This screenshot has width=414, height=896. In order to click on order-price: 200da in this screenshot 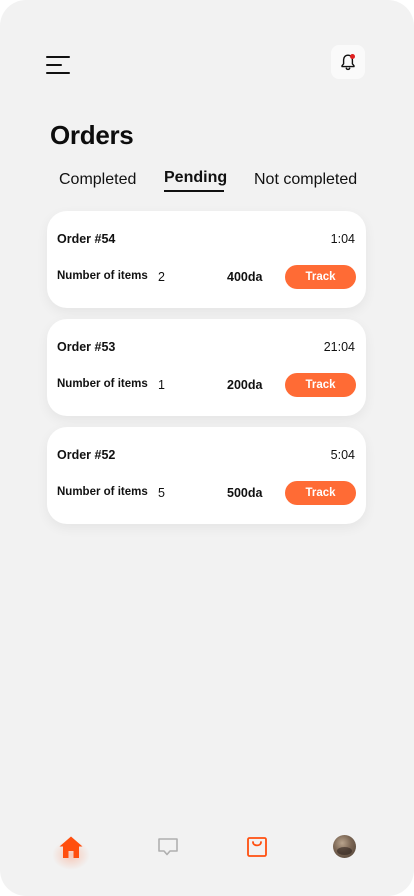, I will do `click(245, 385)`.